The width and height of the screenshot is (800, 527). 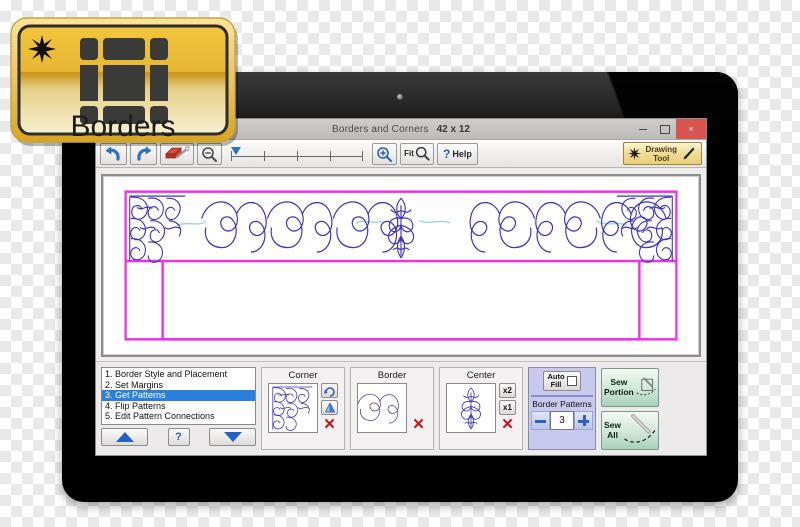 What do you see at coordinates (400, 97) in the screenshot?
I see `camera-icon` at bounding box center [400, 97].